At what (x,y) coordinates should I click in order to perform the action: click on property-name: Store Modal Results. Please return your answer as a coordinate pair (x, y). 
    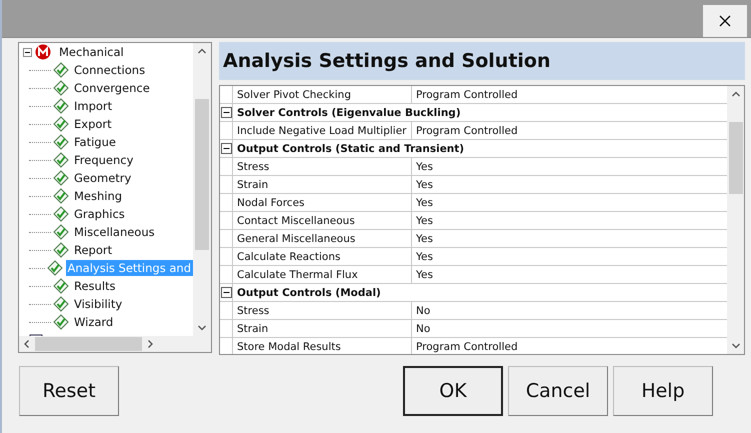
    Looking at the image, I should click on (322, 346).